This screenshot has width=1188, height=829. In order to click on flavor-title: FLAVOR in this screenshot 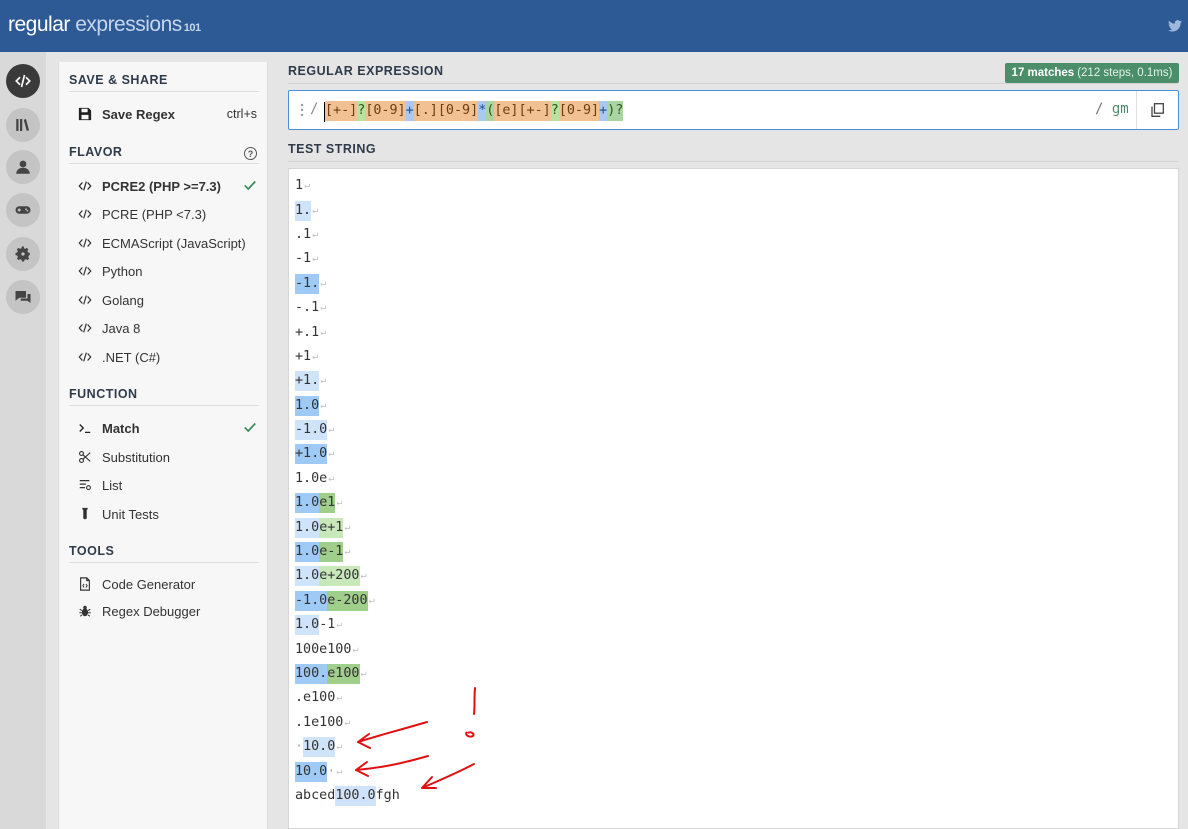, I will do `click(96, 152)`.